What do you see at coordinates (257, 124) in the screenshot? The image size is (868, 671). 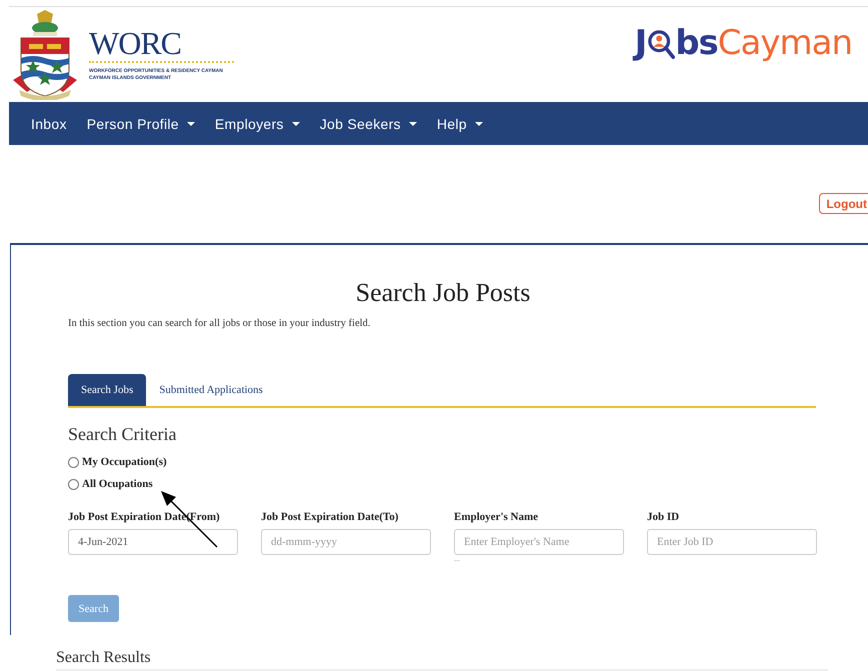 I see `nav-link: Employers` at bounding box center [257, 124].